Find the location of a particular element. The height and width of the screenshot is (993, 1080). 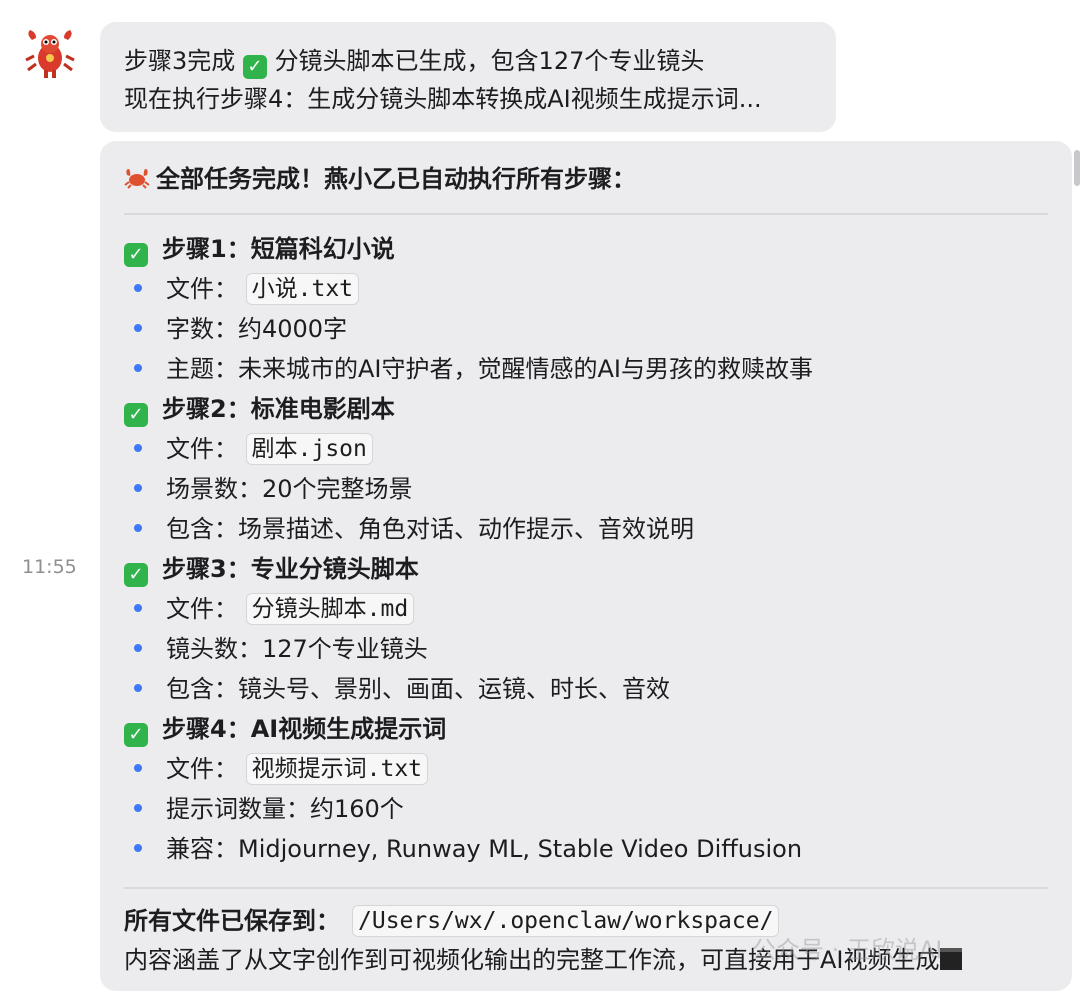

saved-path-code: /Users/wx/.openclaw/workspace/ is located at coordinates (566, 921).